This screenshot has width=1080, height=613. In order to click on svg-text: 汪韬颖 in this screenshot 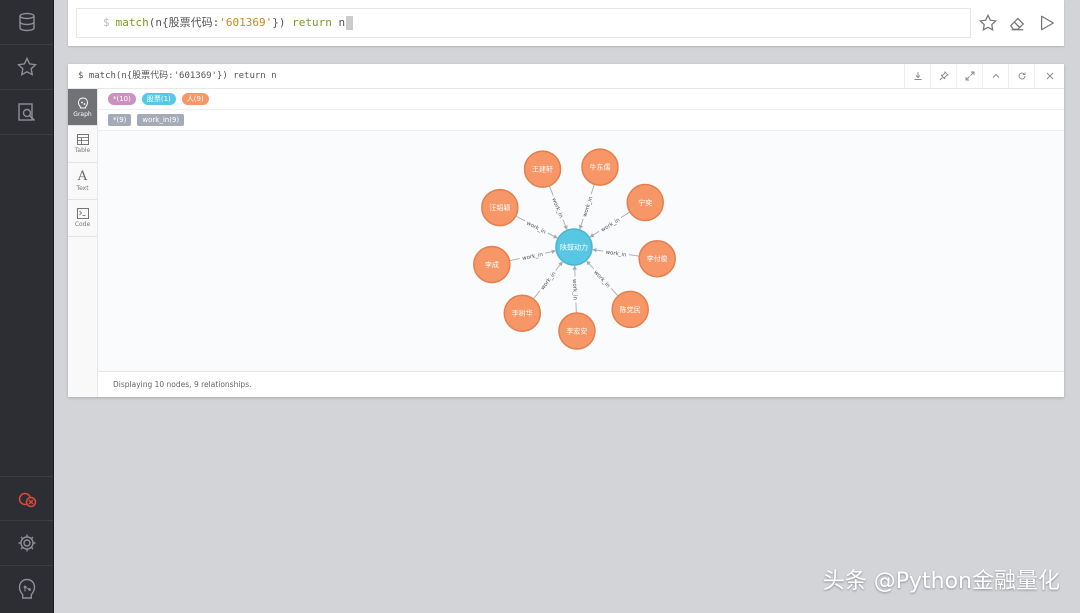, I will do `click(499, 207)`.